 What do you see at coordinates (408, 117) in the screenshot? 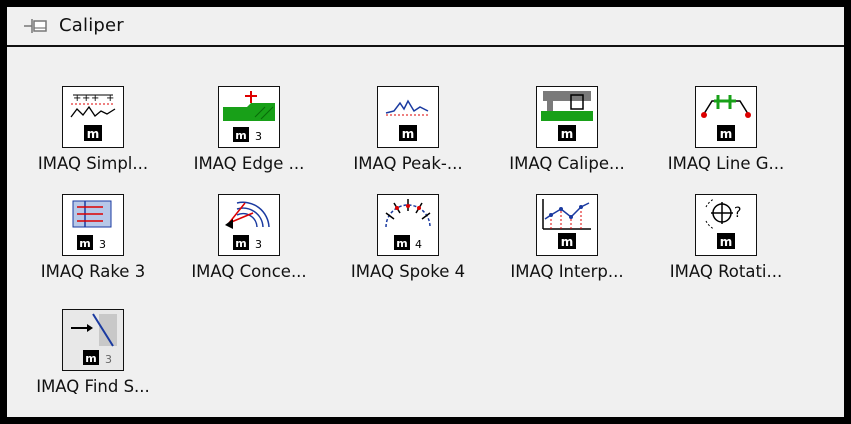
I see `peak-valley-icon: m` at bounding box center [408, 117].